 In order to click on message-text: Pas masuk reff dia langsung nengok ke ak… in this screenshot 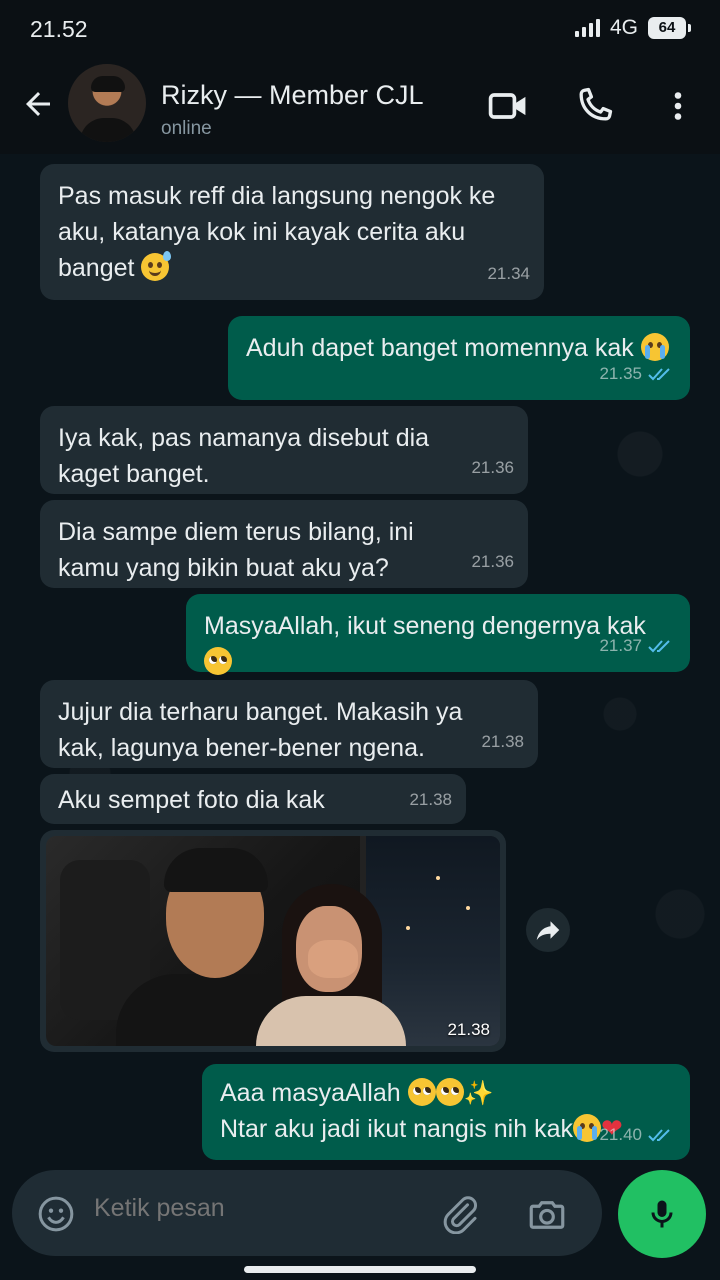, I will do `click(277, 232)`.